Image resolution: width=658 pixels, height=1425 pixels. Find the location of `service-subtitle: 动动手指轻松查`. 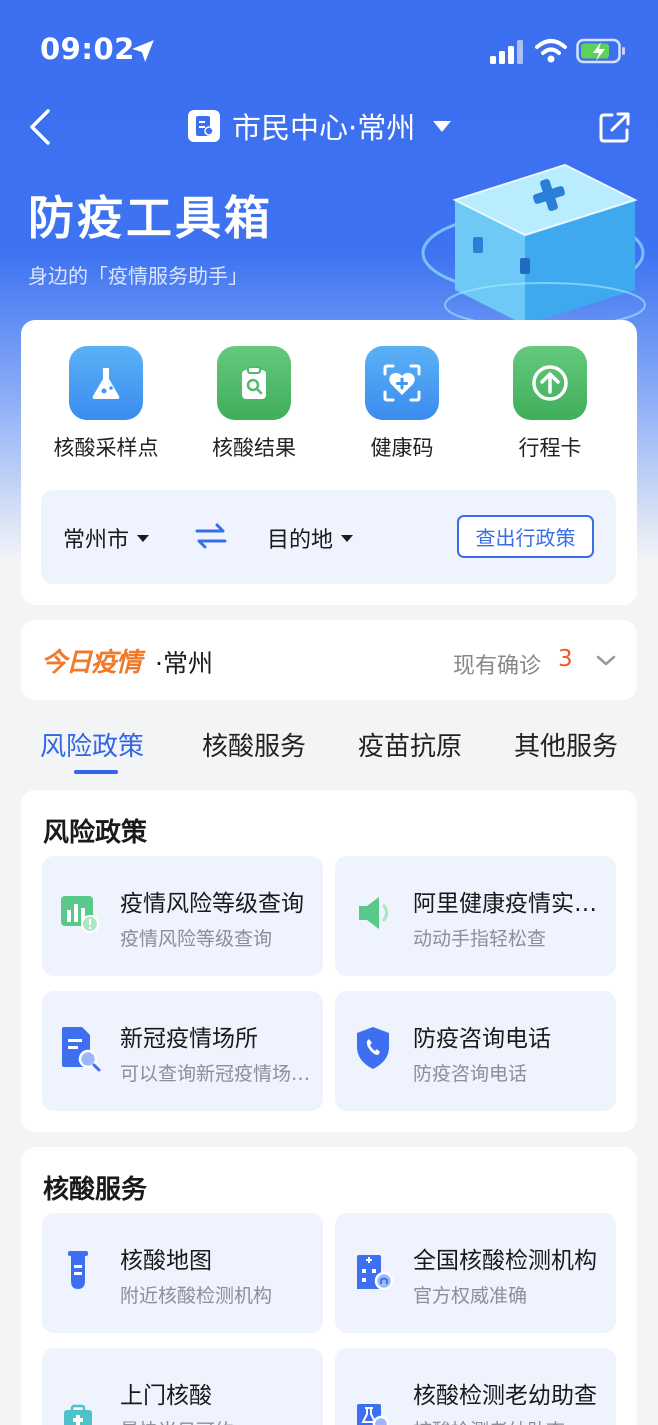

service-subtitle: 动动手指轻松查 is located at coordinates (480, 939).